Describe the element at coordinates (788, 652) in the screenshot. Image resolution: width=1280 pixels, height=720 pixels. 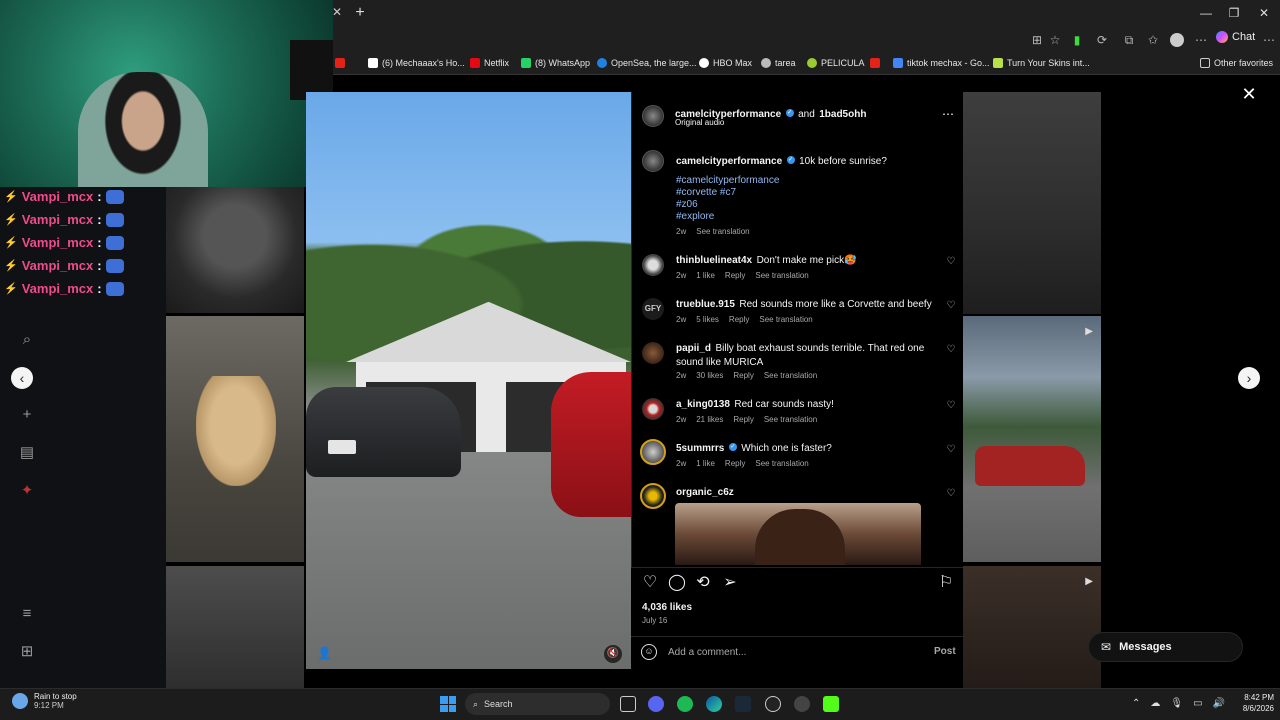
I see `comment-input` at that location.